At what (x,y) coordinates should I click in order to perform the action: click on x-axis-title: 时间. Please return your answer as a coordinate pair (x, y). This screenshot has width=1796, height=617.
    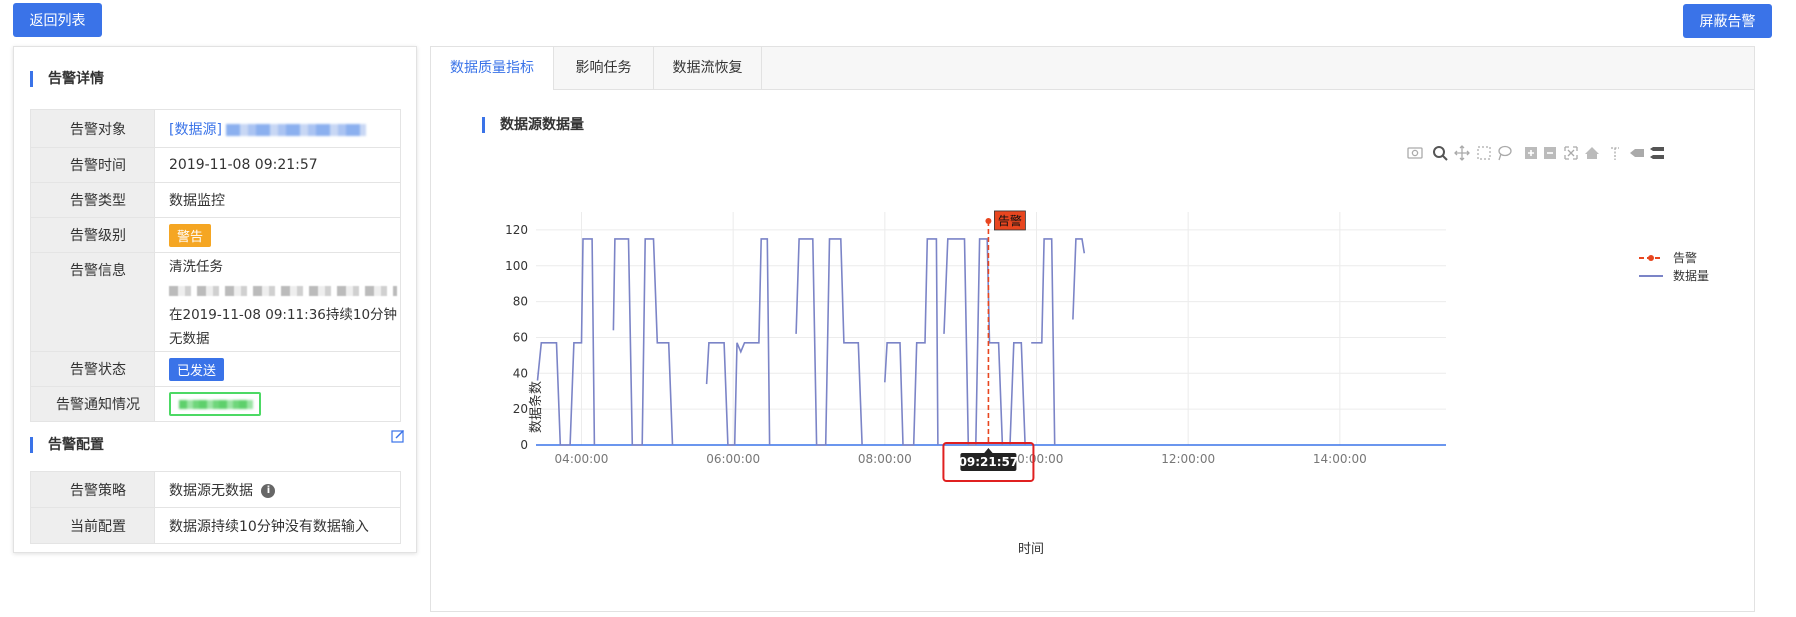
    Looking at the image, I should click on (1031, 549).